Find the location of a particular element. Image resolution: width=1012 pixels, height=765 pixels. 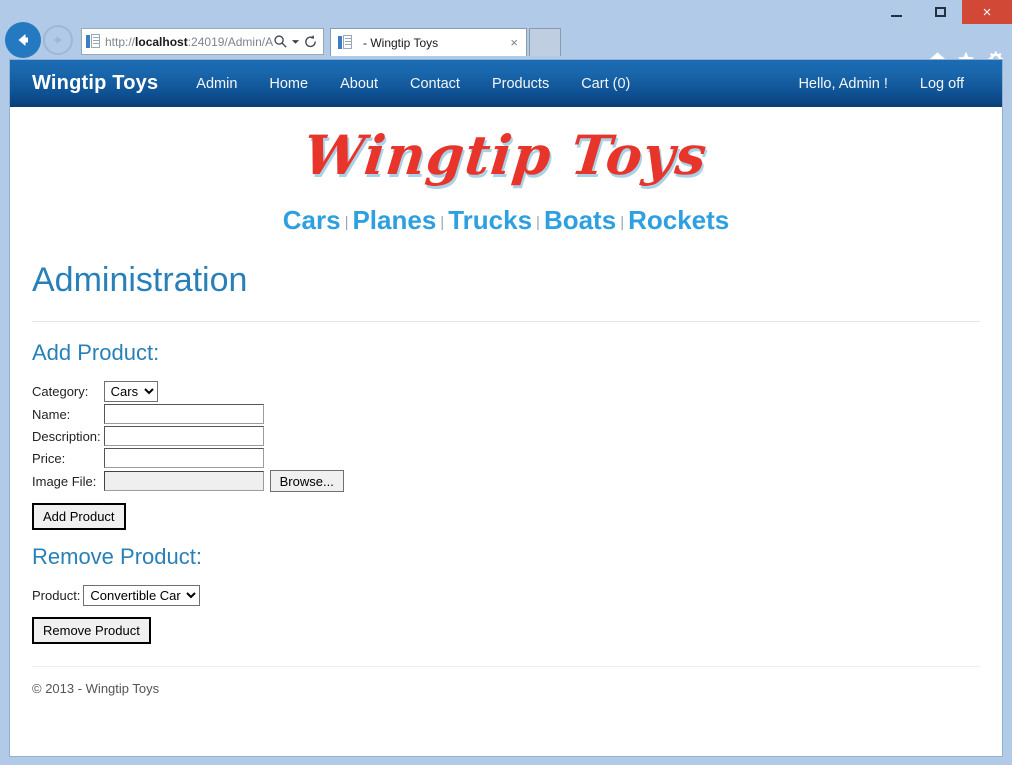

address-bar-icons is located at coordinates (297, 41).